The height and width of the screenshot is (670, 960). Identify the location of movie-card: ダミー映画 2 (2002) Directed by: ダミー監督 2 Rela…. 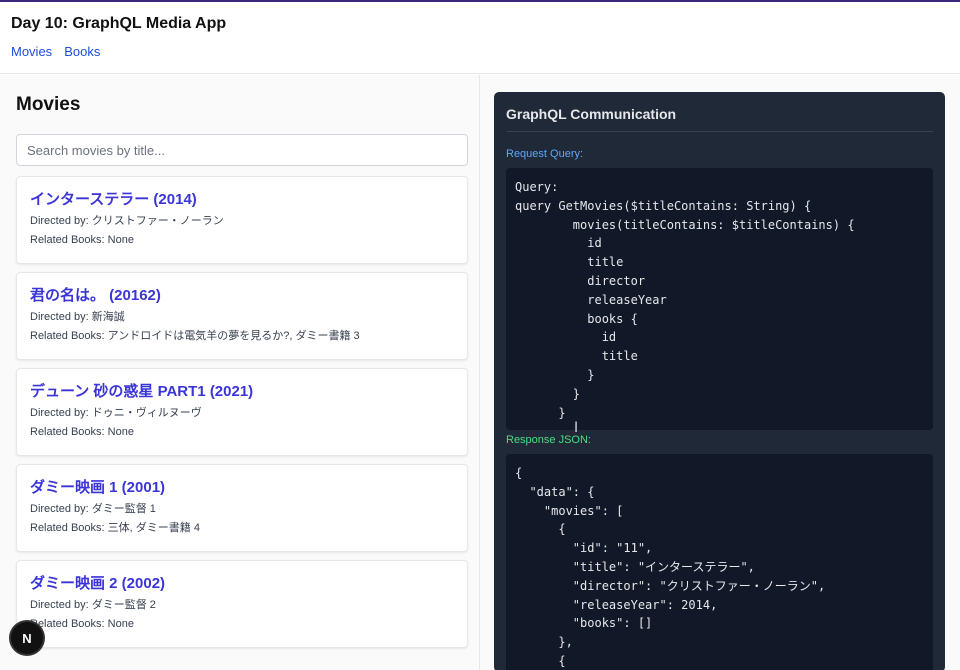
(242, 604).